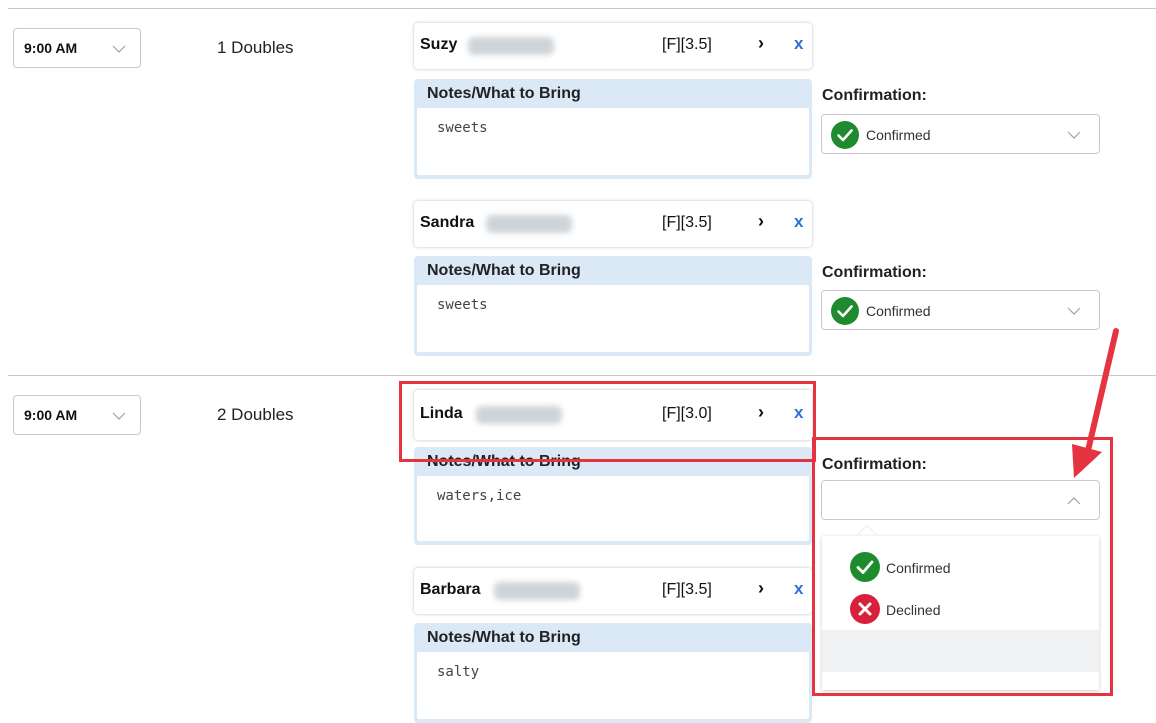 The height and width of the screenshot is (723, 1156). Describe the element at coordinates (582, 8) in the screenshot. I see `row-divider-top` at that location.